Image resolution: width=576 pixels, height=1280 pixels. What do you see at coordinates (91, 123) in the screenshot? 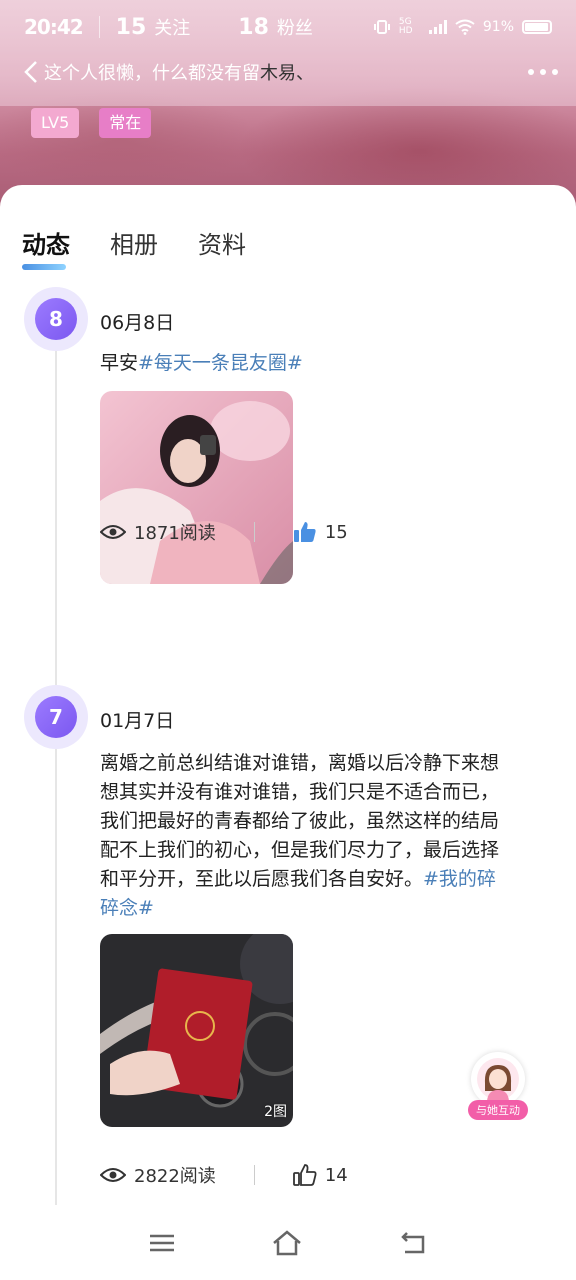
I see `profile-tags: LV5 常在` at bounding box center [91, 123].